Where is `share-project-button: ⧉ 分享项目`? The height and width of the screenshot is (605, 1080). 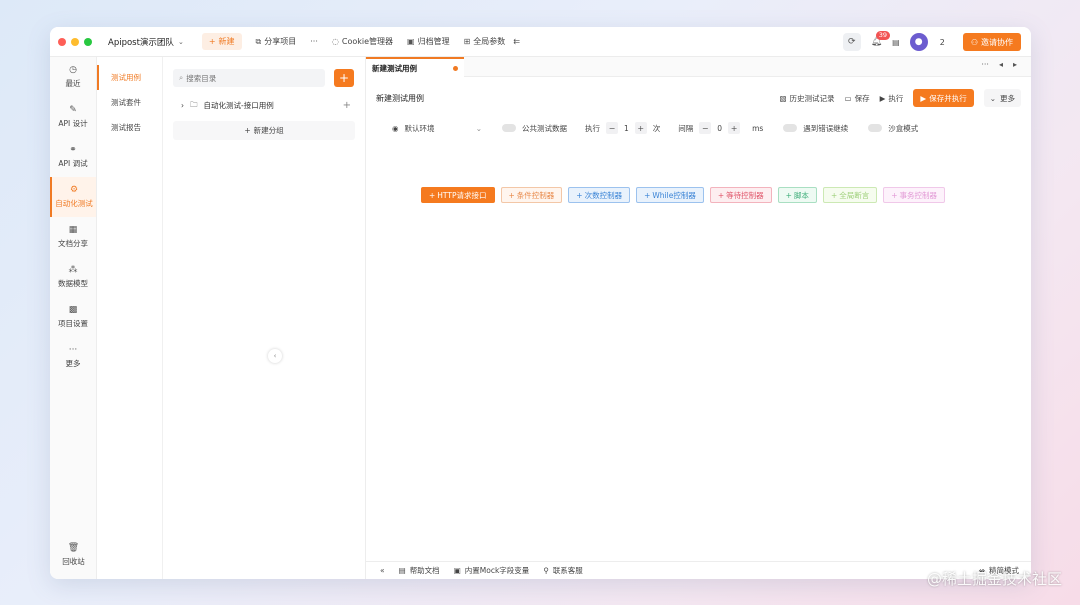 share-project-button: ⧉ 分享项目 is located at coordinates (276, 41).